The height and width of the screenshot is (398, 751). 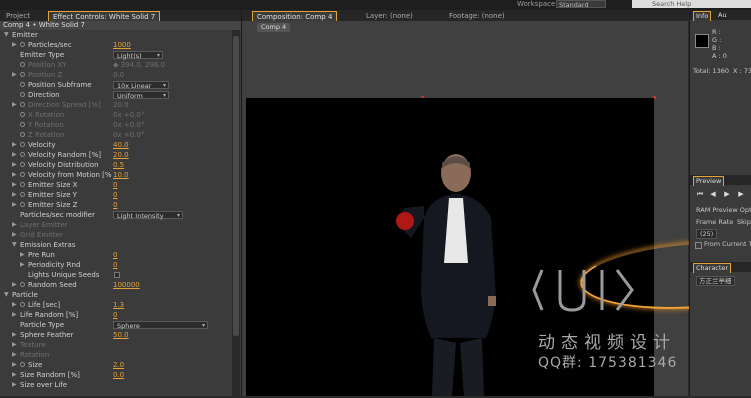 I want to click on property-row: ▶ Position Z 0.0, so click(x=116, y=75).